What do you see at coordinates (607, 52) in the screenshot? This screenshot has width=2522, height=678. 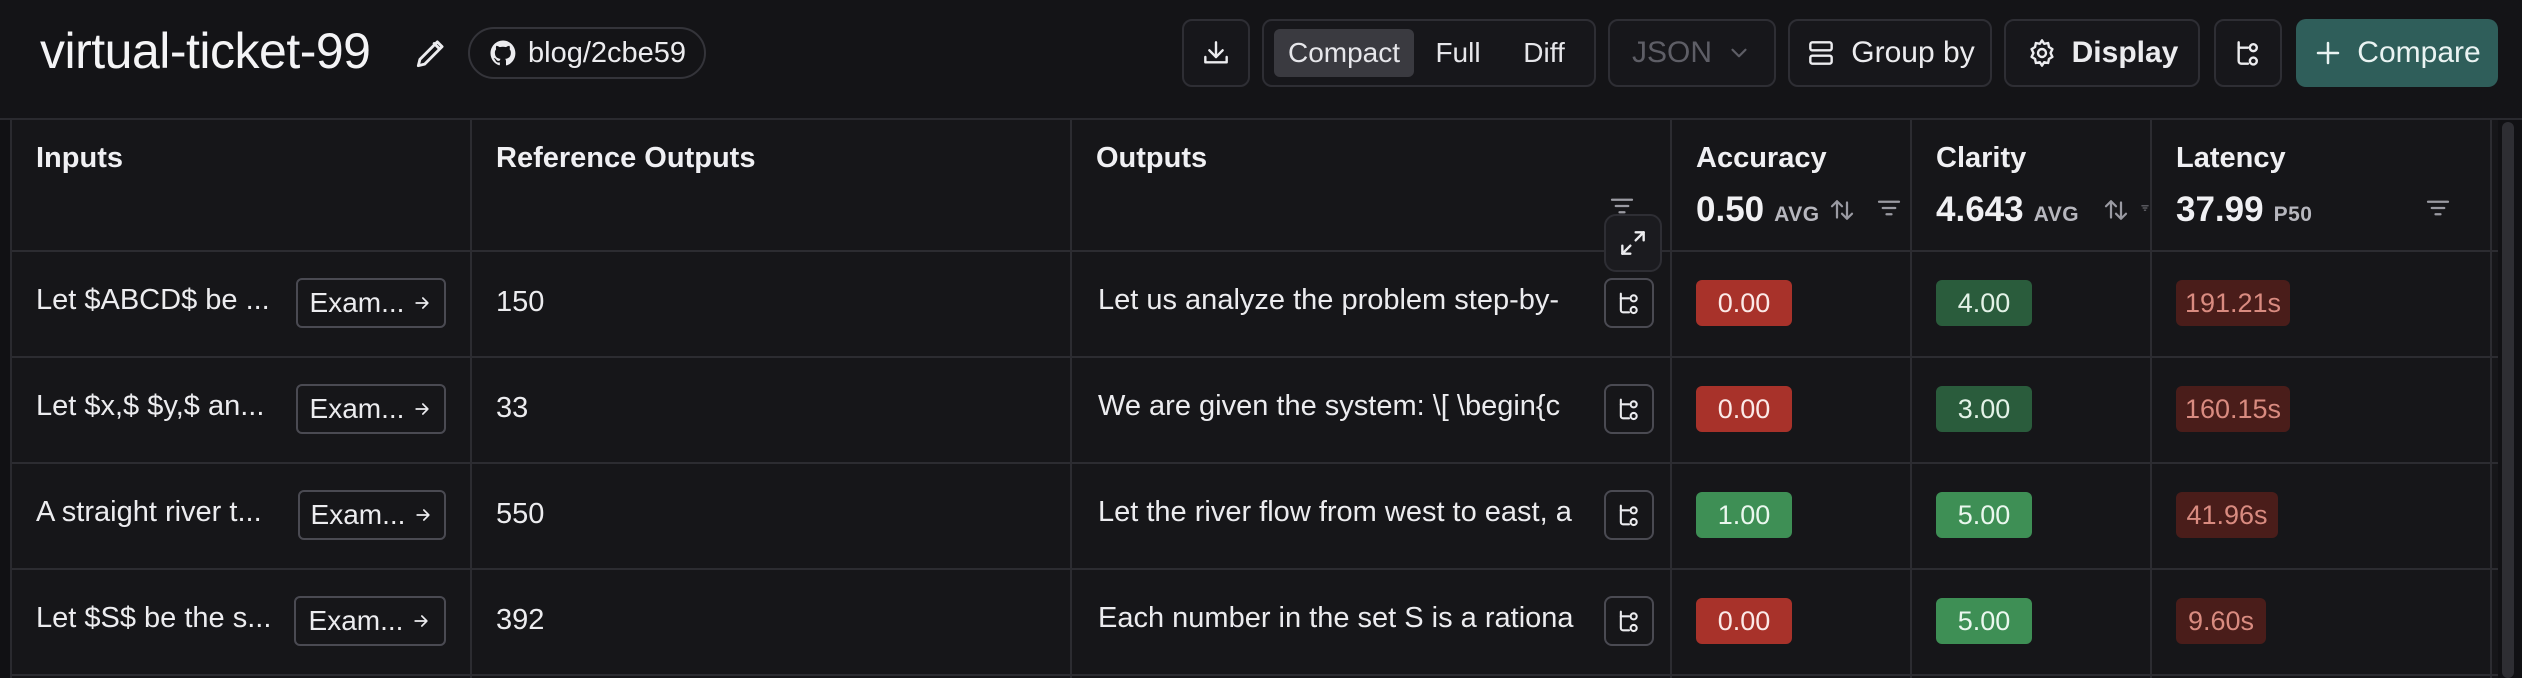 I see `branch-chip-label: blog/2cbe59` at bounding box center [607, 52].